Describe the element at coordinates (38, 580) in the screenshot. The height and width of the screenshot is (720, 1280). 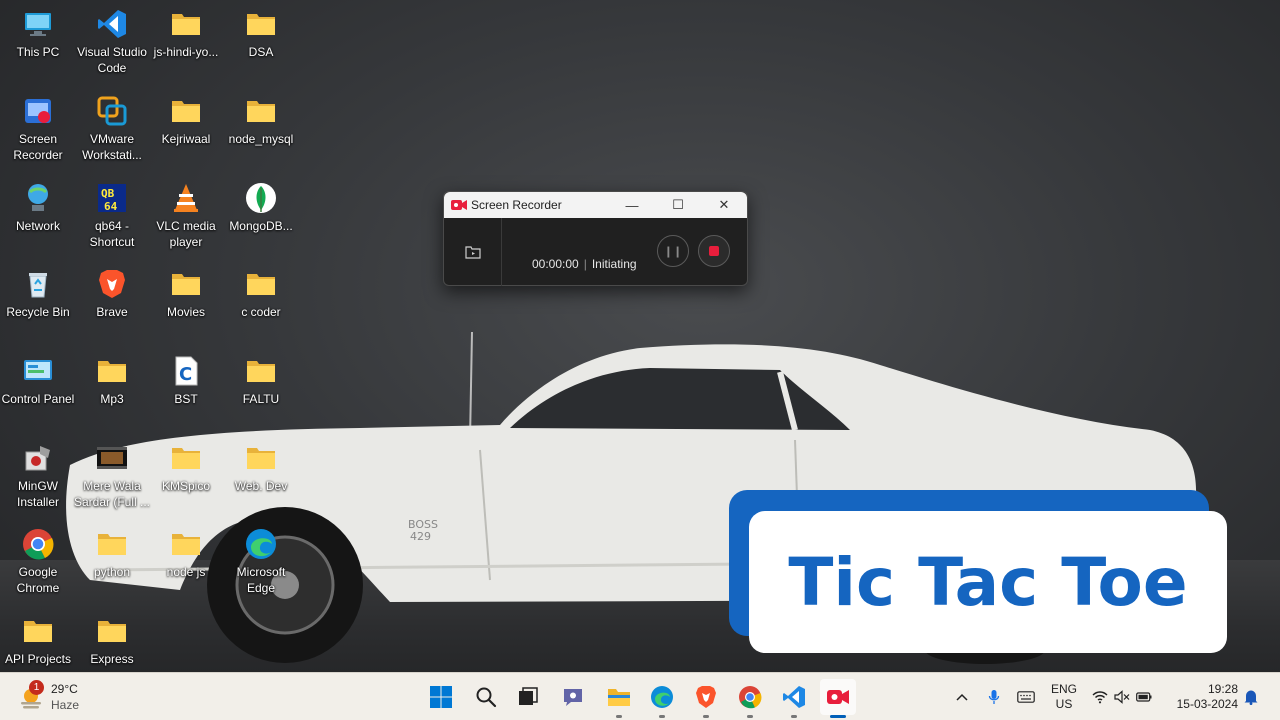
I see `desktop-icon-label: Google Chrome` at that location.